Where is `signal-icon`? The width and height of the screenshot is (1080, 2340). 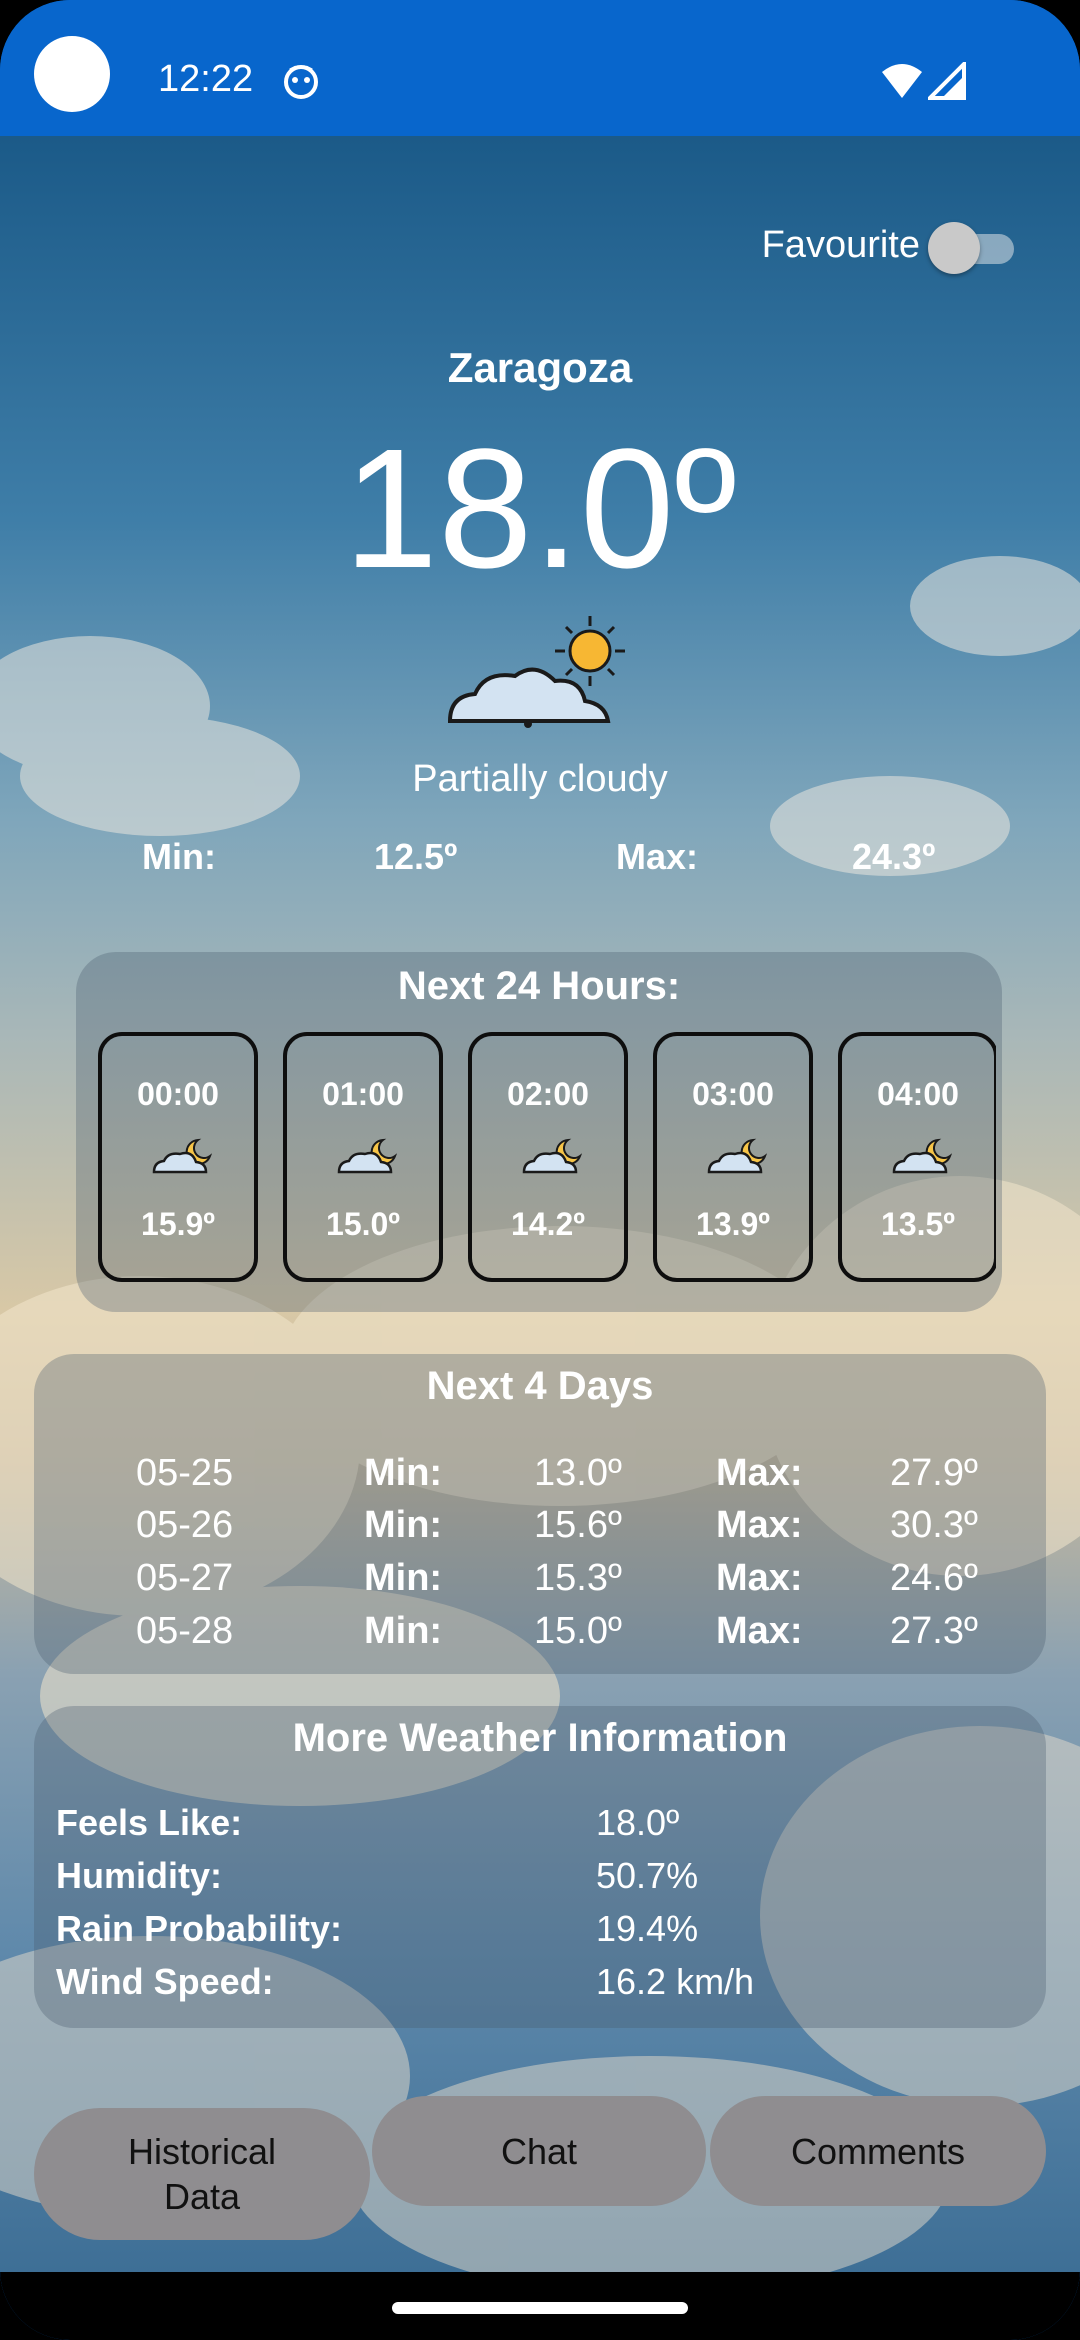 signal-icon is located at coordinates (947, 81).